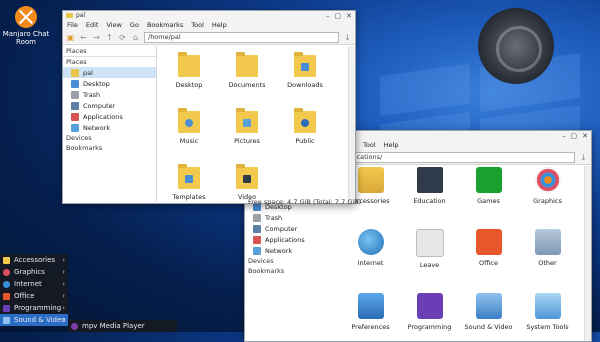 This screenshot has width=600, height=342. What do you see at coordinates (76, 62) in the screenshot?
I see `places-header: Places` at bounding box center [76, 62].